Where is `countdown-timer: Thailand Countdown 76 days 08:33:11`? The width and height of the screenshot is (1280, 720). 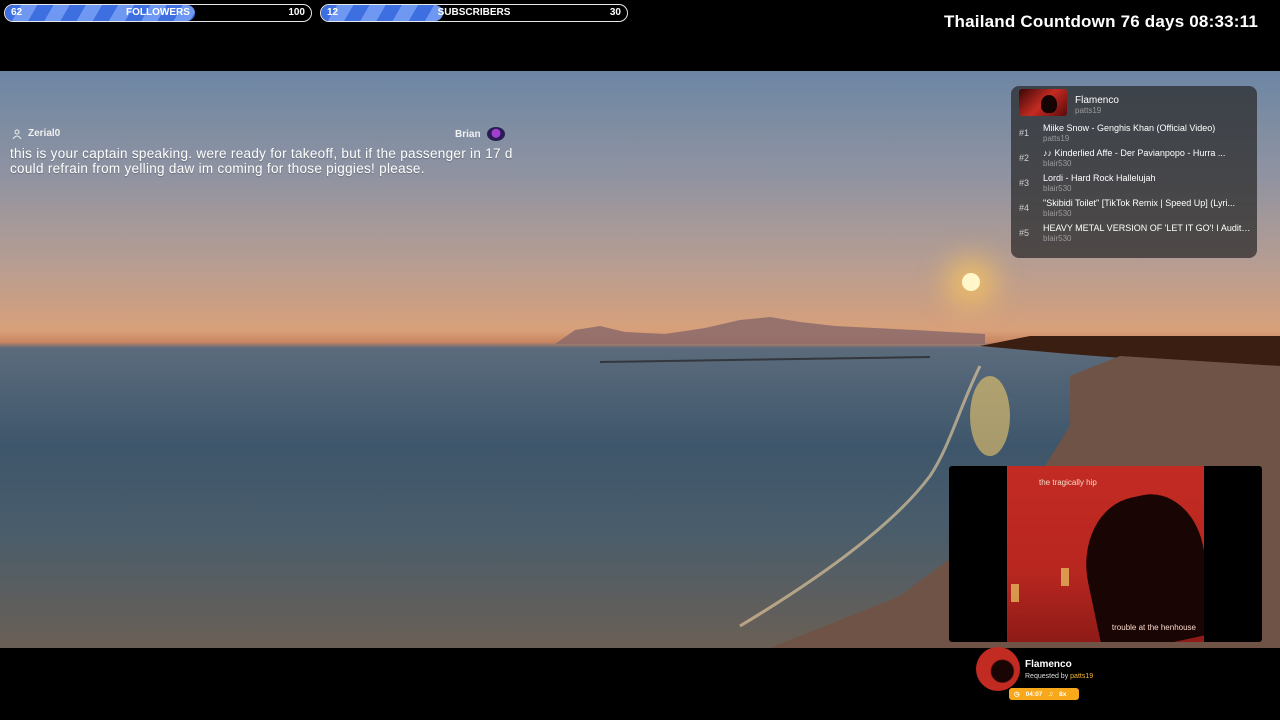 countdown-timer: Thailand Countdown 76 days 08:33:11 is located at coordinates (1100, 21).